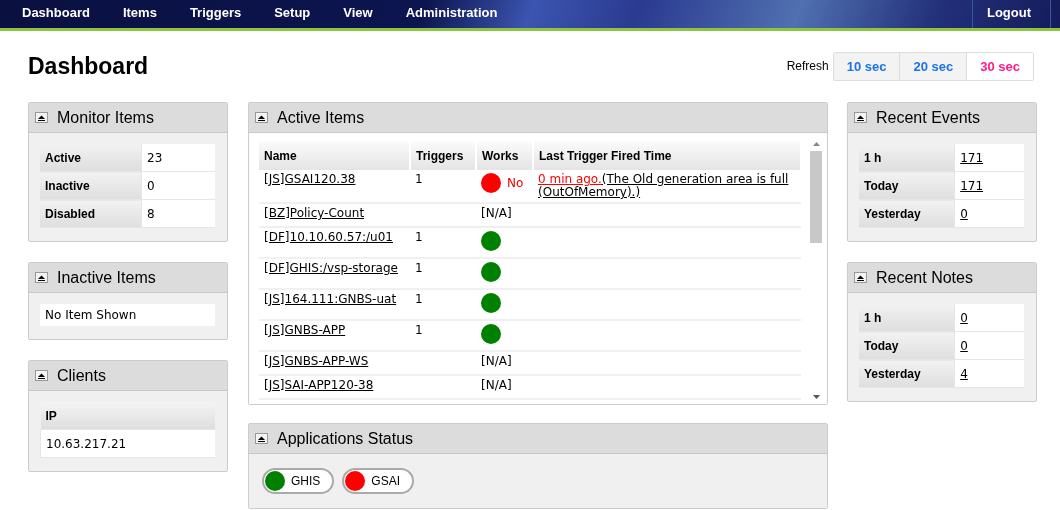 This screenshot has height=510, width=1060. Describe the element at coordinates (451, 14) in the screenshot. I see `nav-link: Administration` at that location.